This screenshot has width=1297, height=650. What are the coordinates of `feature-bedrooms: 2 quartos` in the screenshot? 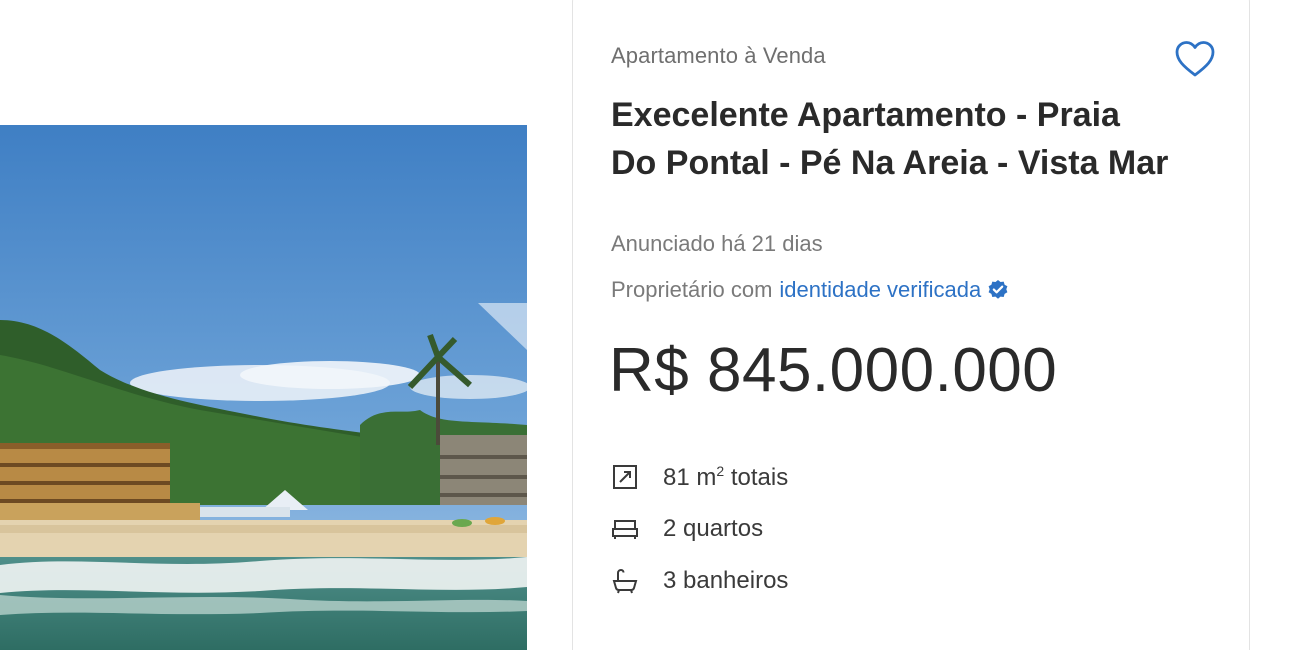 It's located at (699, 529).